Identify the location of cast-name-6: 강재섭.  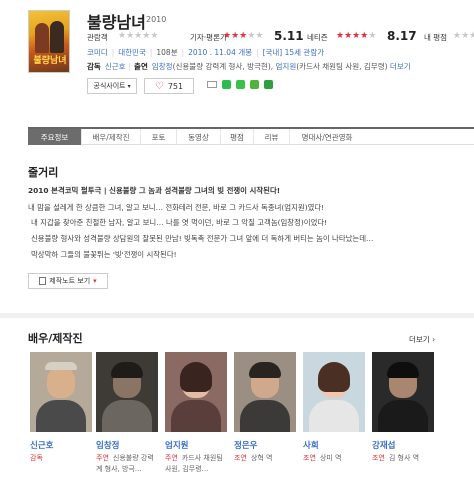
(383, 445).